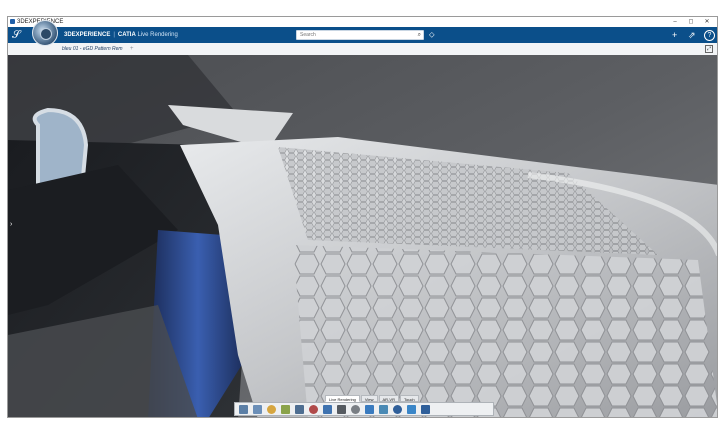 Image resolution: width=723 pixels, height=432 pixels. What do you see at coordinates (369, 409) in the screenshot?
I see `image-icon` at bounding box center [369, 409].